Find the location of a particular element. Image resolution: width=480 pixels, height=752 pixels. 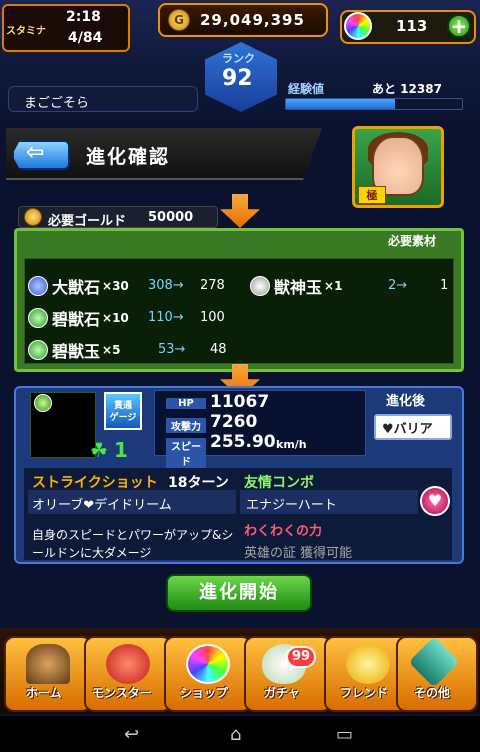

attack-label: 攻撃力 is located at coordinates (186, 425).